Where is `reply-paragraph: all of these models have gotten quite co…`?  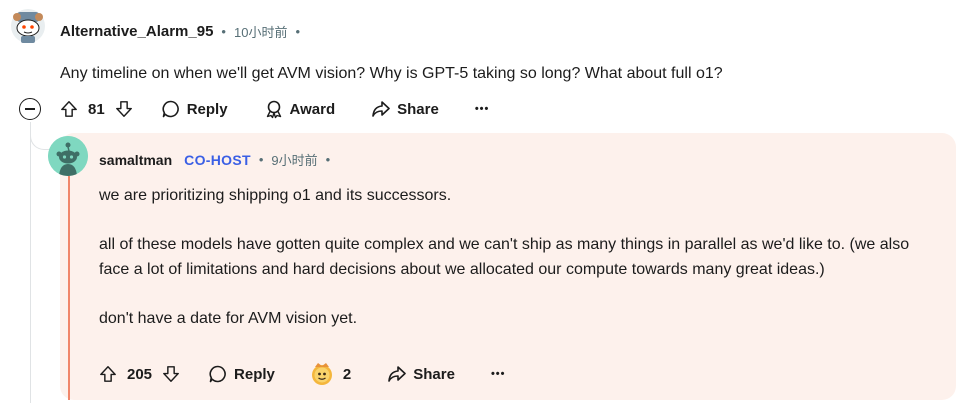 reply-paragraph: all of these models have gotten quite co… is located at coordinates (504, 257).